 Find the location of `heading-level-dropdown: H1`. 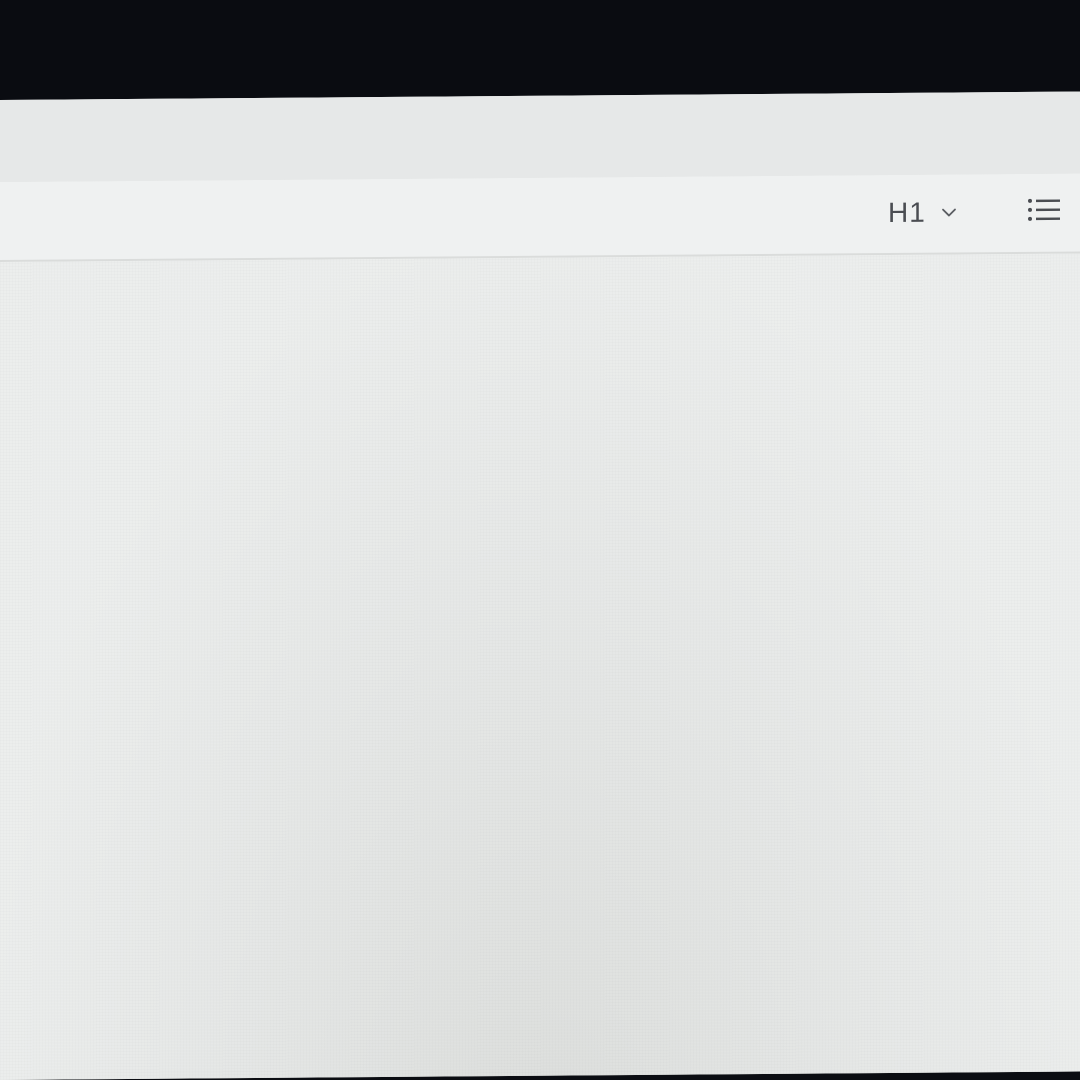

heading-level-dropdown: H1 is located at coordinates (923, 212).